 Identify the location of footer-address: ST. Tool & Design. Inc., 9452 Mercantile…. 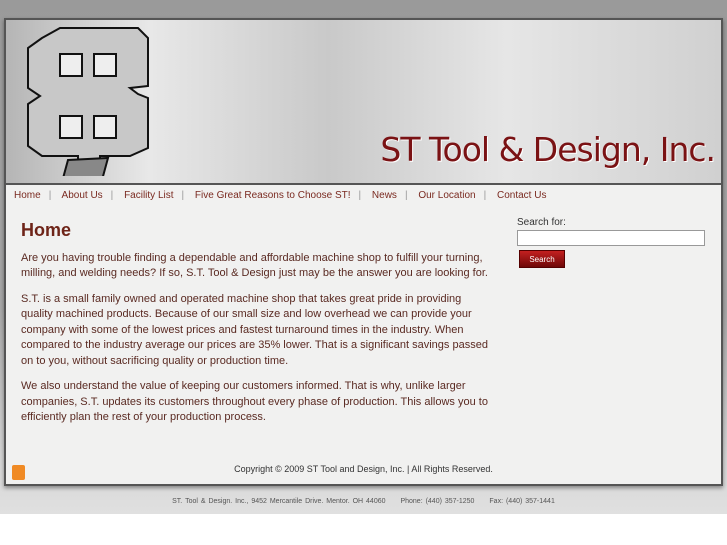
(279, 501).